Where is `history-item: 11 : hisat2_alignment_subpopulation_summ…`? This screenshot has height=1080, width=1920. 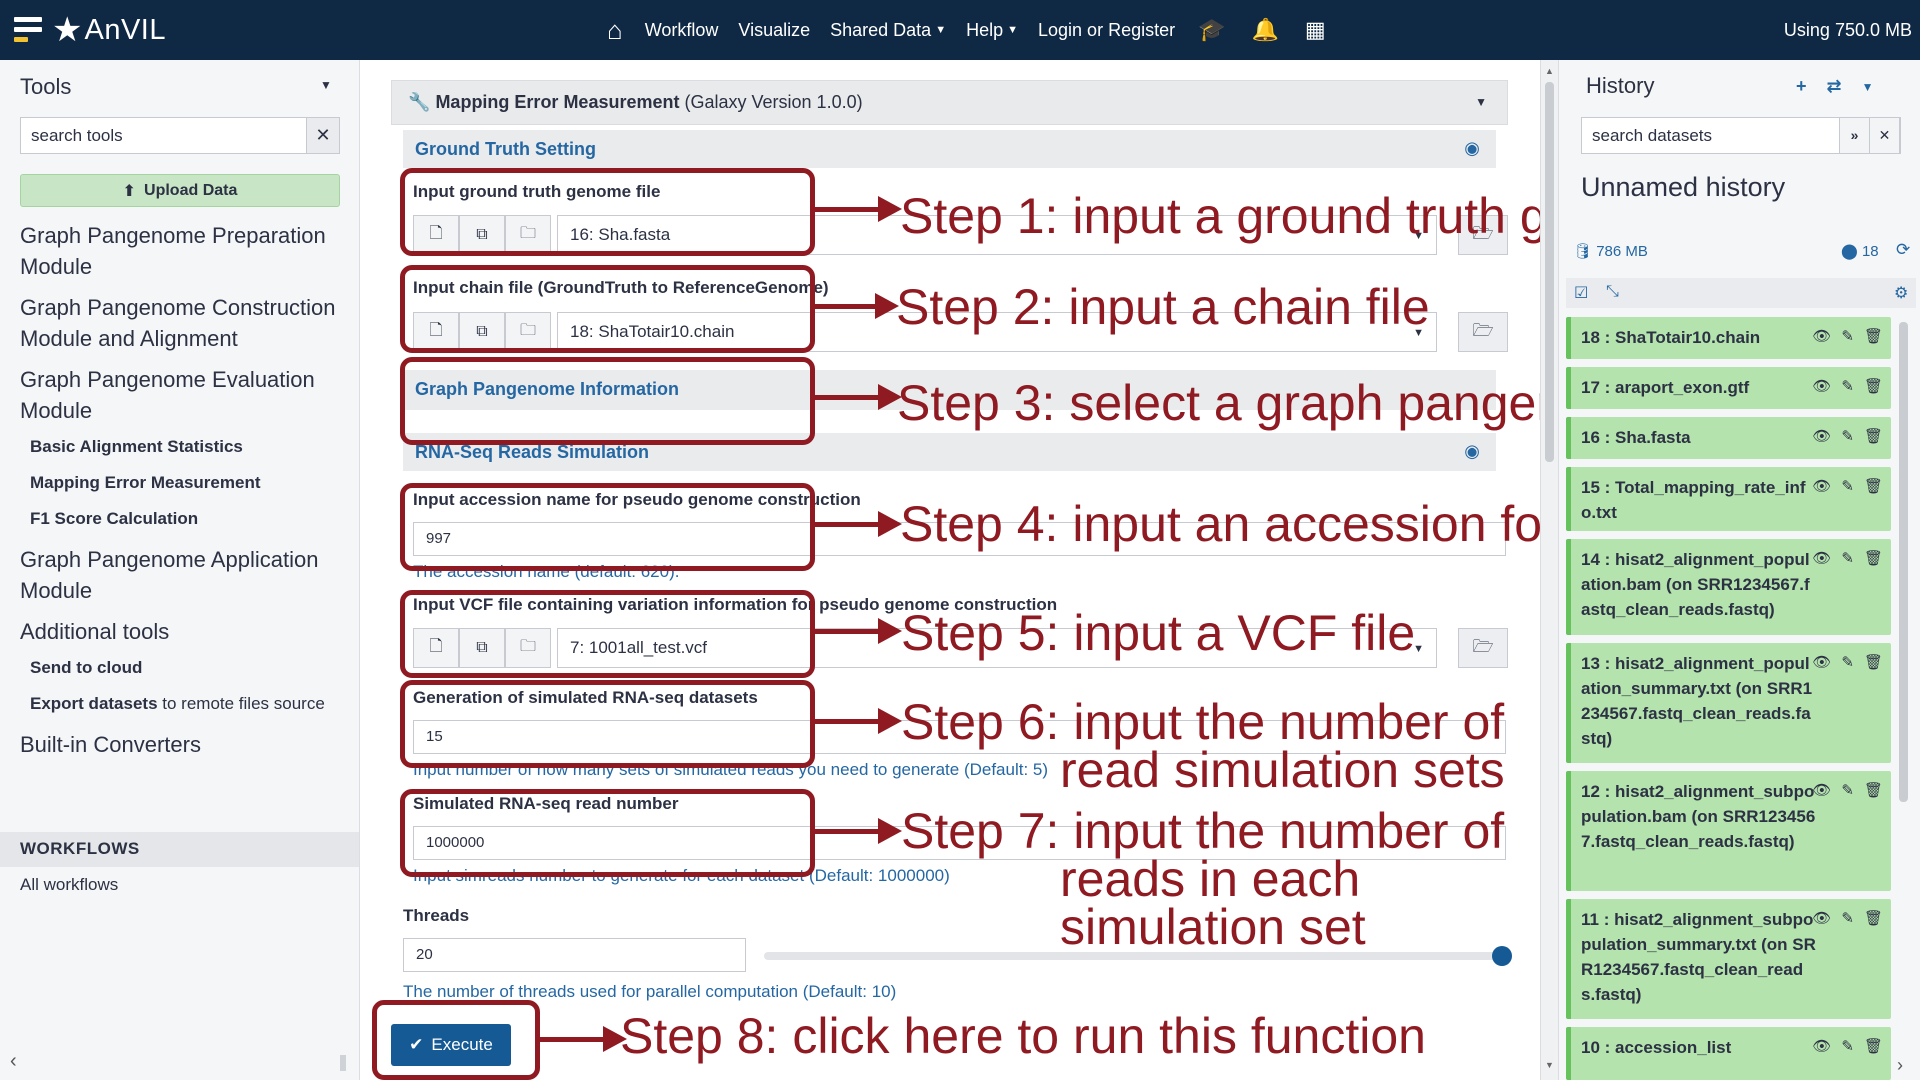 history-item: 11 : hisat2_alignment_subpopulation_summ… is located at coordinates (1728, 959).